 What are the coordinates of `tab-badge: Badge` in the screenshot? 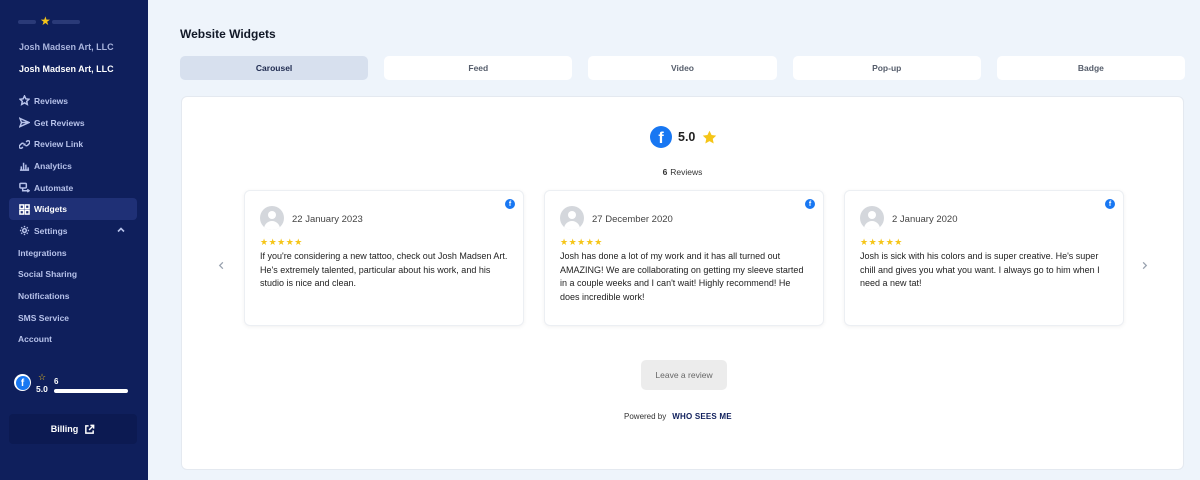 It's located at (1091, 68).